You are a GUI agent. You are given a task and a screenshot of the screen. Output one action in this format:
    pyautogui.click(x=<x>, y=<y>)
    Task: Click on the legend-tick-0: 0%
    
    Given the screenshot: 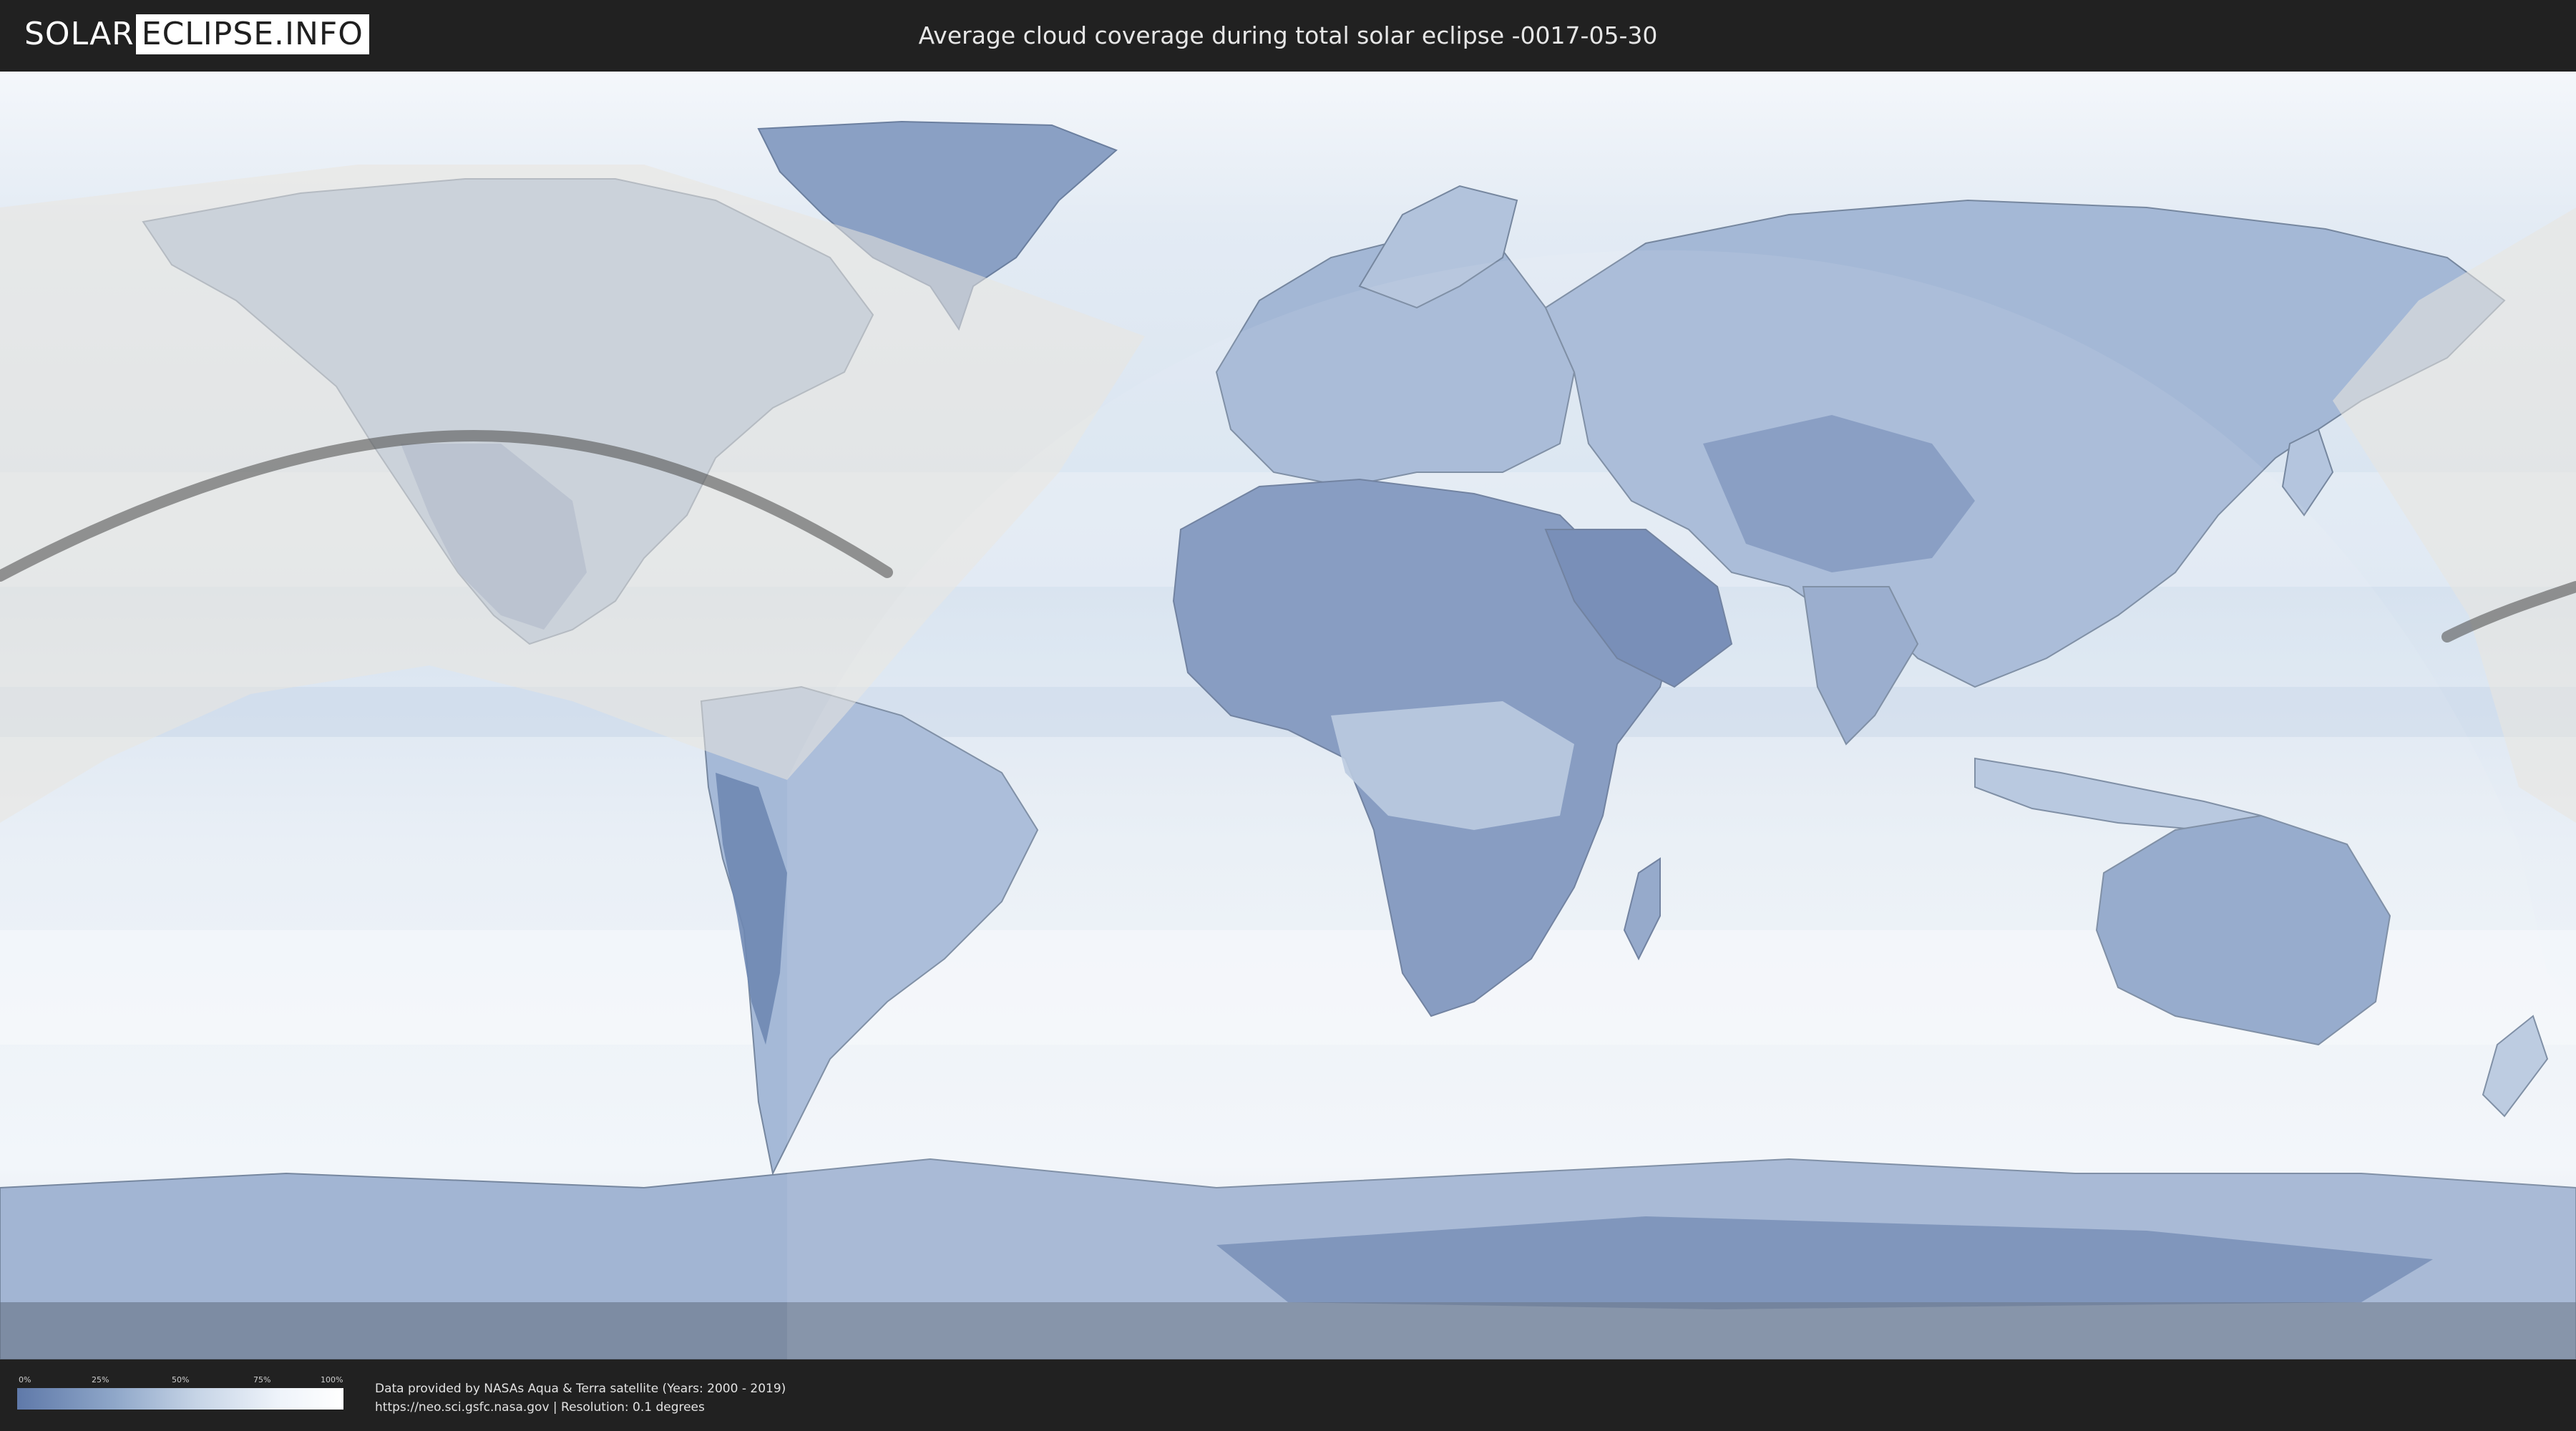 What is the action you would take?
    pyautogui.click(x=25, y=1379)
    